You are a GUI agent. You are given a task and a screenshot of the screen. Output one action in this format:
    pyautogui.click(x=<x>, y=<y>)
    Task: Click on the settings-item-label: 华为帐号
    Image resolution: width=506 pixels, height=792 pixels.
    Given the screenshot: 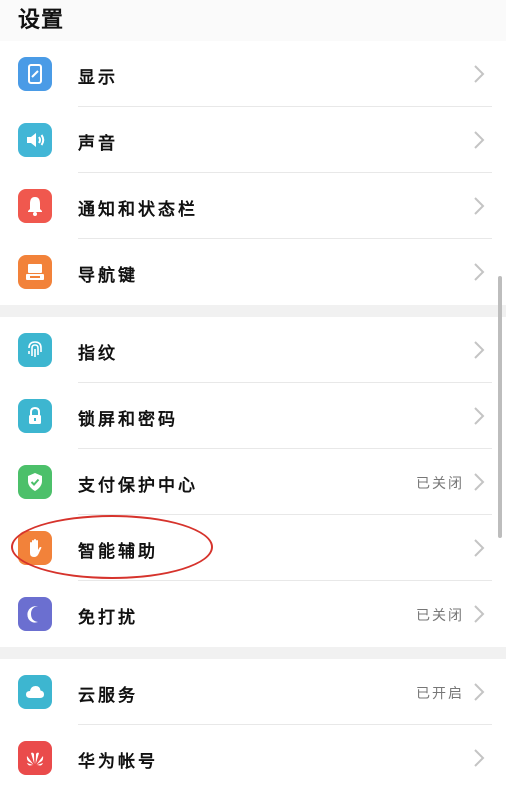 What is the action you would take?
    pyautogui.click(x=118, y=762)
    